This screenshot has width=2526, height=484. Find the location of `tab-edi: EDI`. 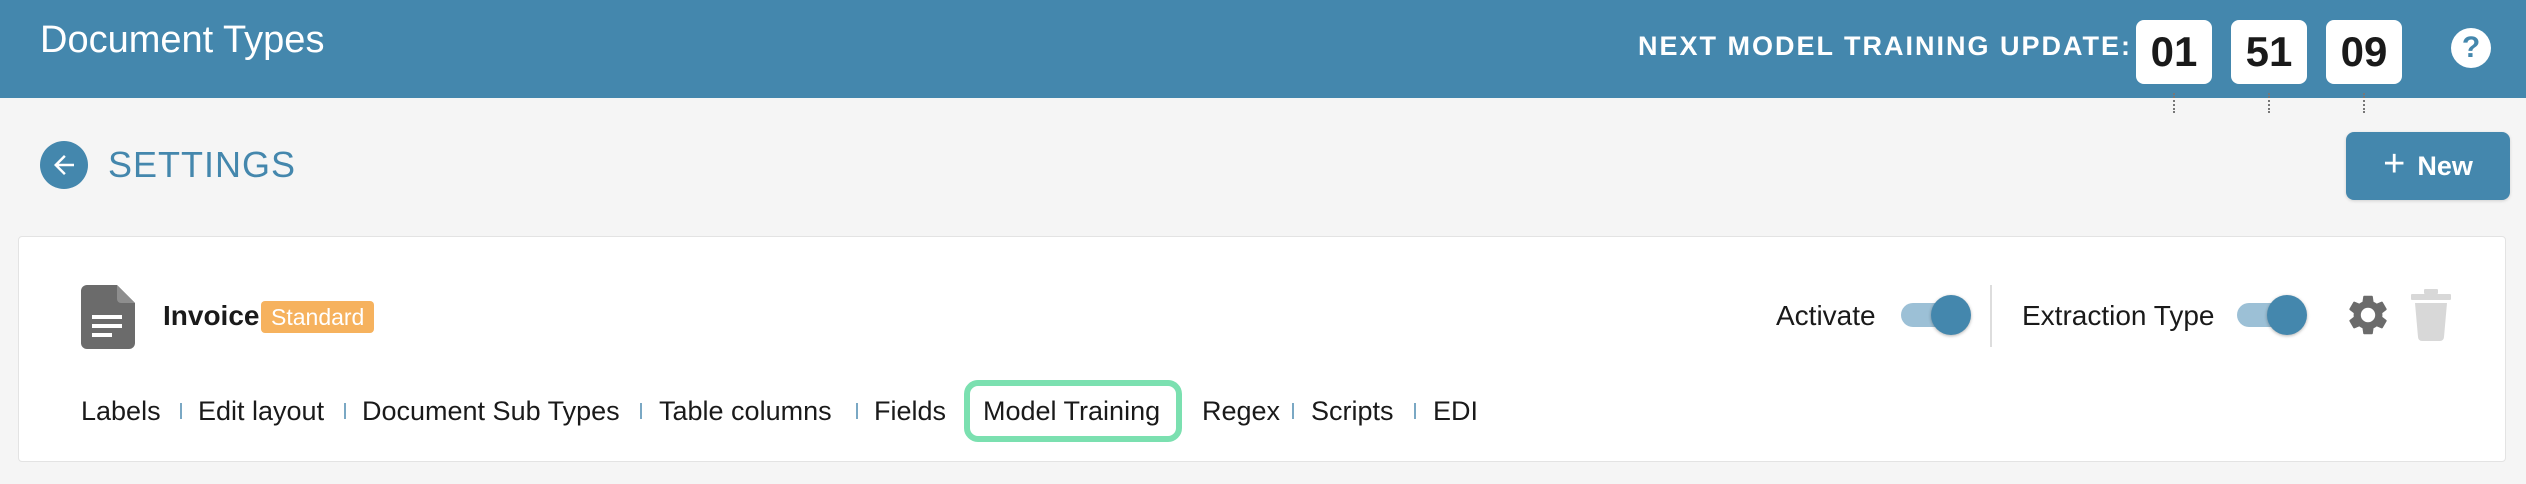

tab-edi: EDI is located at coordinates (1455, 411).